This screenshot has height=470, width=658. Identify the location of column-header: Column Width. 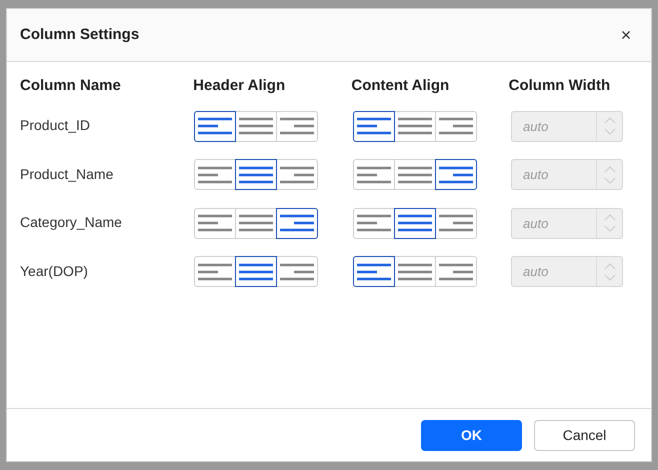
(560, 86).